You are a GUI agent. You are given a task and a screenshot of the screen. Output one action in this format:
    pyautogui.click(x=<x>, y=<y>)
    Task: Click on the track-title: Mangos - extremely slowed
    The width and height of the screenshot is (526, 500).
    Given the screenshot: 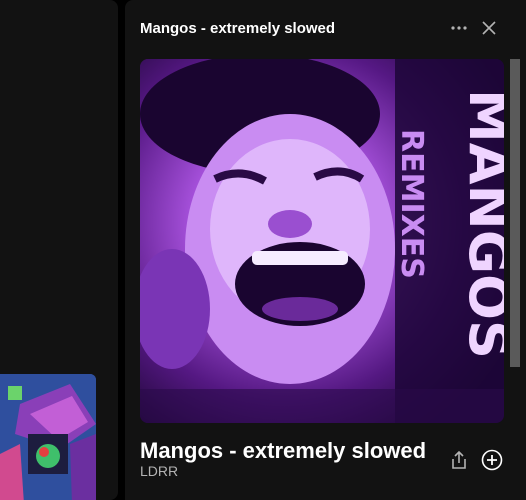 What is the action you would take?
    pyautogui.click(x=290, y=451)
    